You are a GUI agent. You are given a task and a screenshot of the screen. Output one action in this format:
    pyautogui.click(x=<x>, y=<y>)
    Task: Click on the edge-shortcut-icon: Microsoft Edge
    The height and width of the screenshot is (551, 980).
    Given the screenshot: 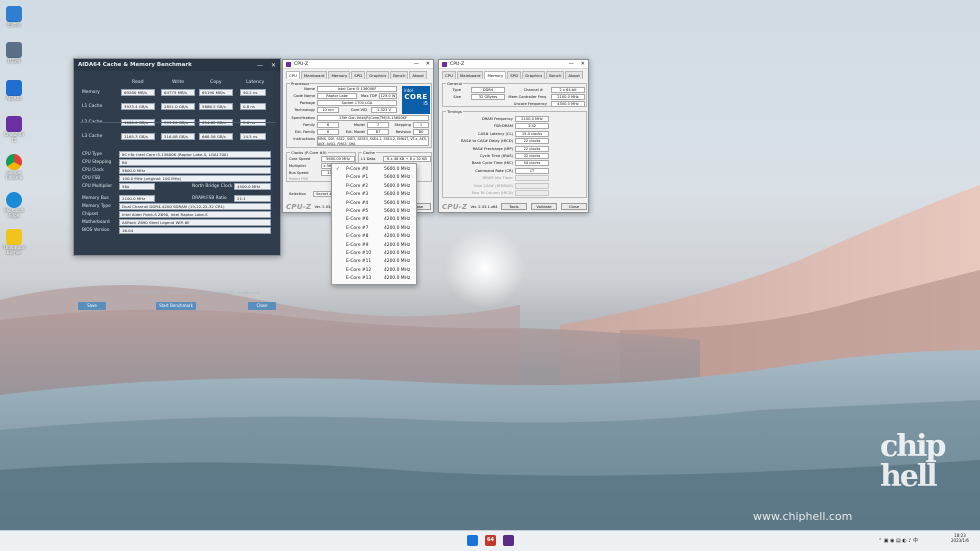 What is the action you would take?
    pyautogui.click(x=14, y=205)
    